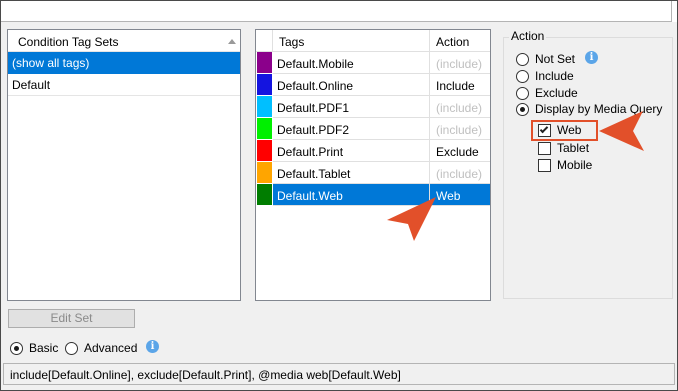 The image size is (678, 391). I want to click on tag-row: Default.PDF2 (include), so click(373, 129).